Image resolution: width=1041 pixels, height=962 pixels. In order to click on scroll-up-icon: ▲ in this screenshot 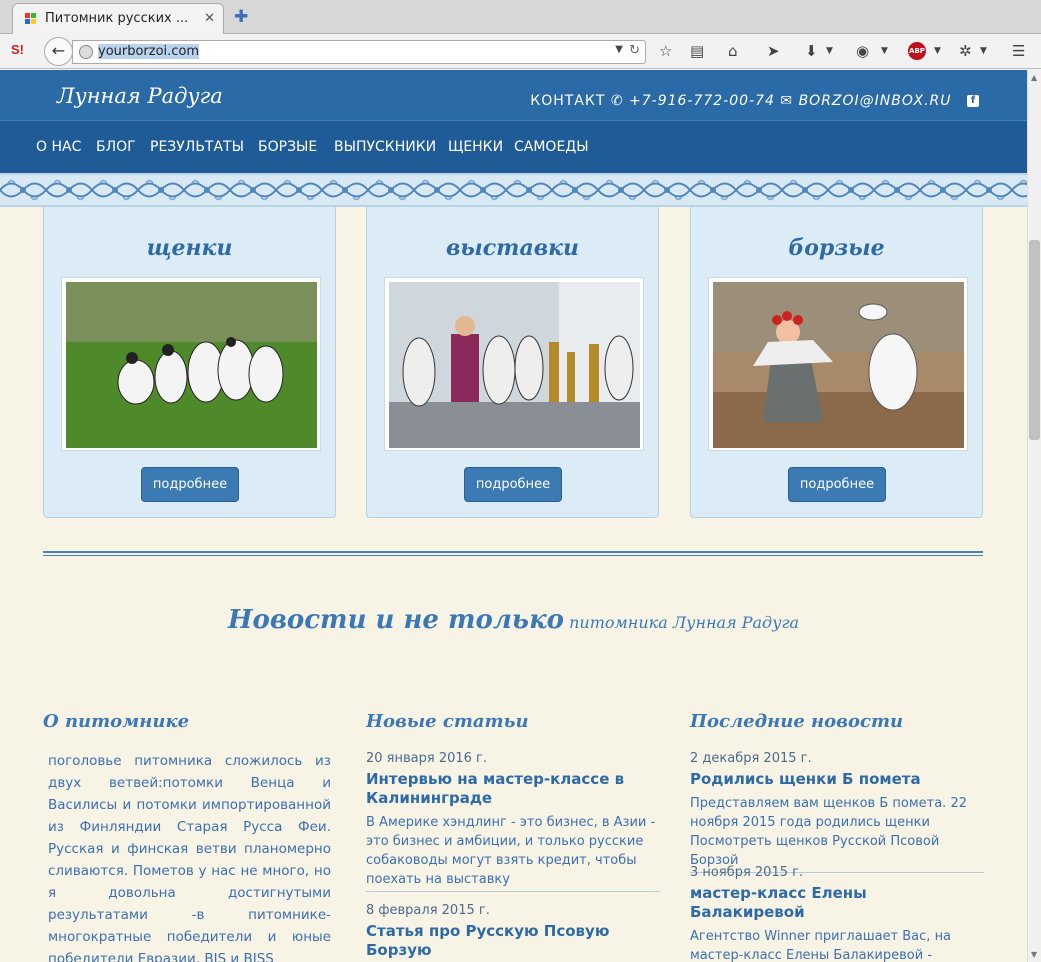, I will do `click(1034, 77)`.